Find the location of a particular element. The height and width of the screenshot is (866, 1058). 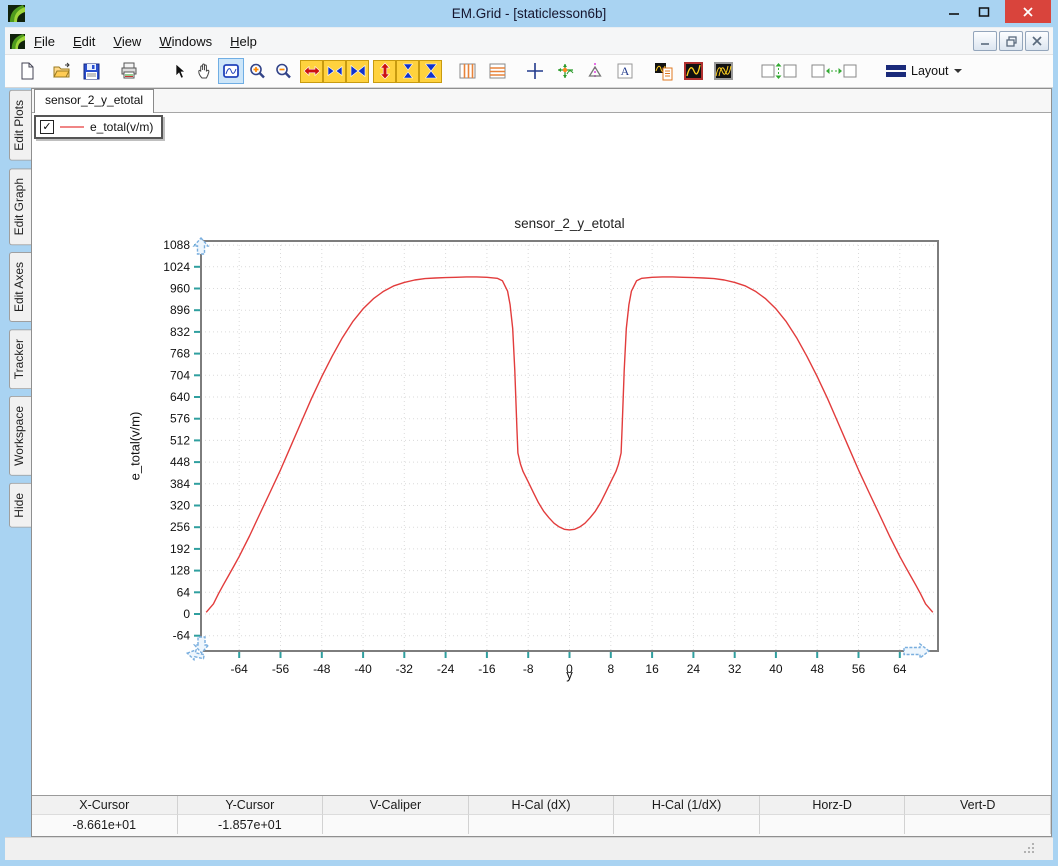

status-label-horz-d: Horz-D is located at coordinates (832, 805).